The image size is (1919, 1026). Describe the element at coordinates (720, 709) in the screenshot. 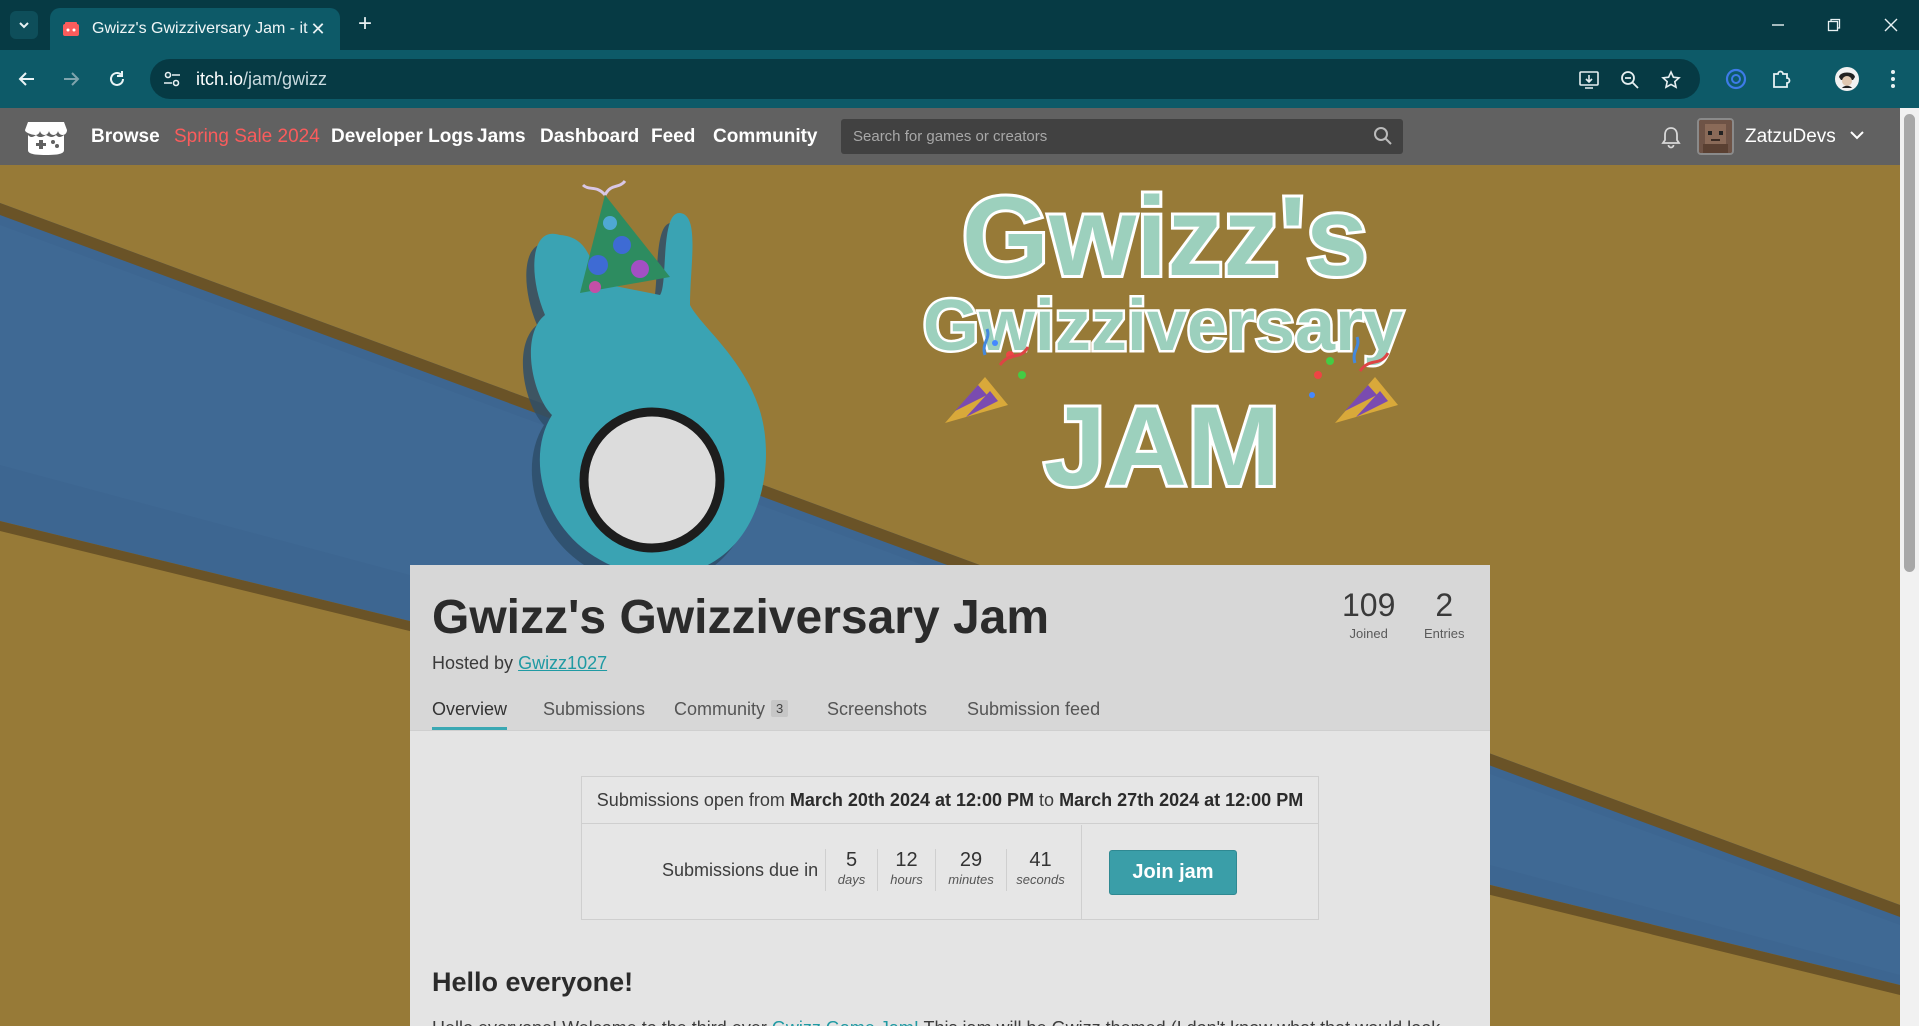

I see `tab-community-label: Community` at that location.